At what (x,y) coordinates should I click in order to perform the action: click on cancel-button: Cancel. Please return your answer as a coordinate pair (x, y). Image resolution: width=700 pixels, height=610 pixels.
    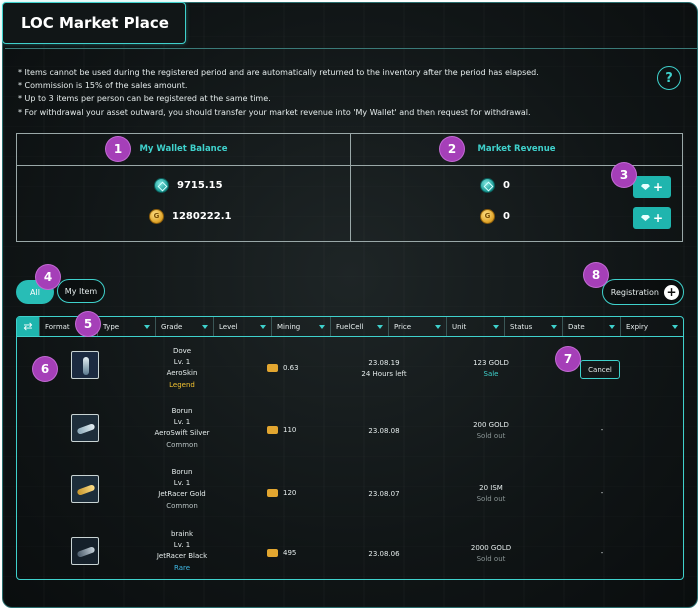
    Looking at the image, I should click on (600, 369).